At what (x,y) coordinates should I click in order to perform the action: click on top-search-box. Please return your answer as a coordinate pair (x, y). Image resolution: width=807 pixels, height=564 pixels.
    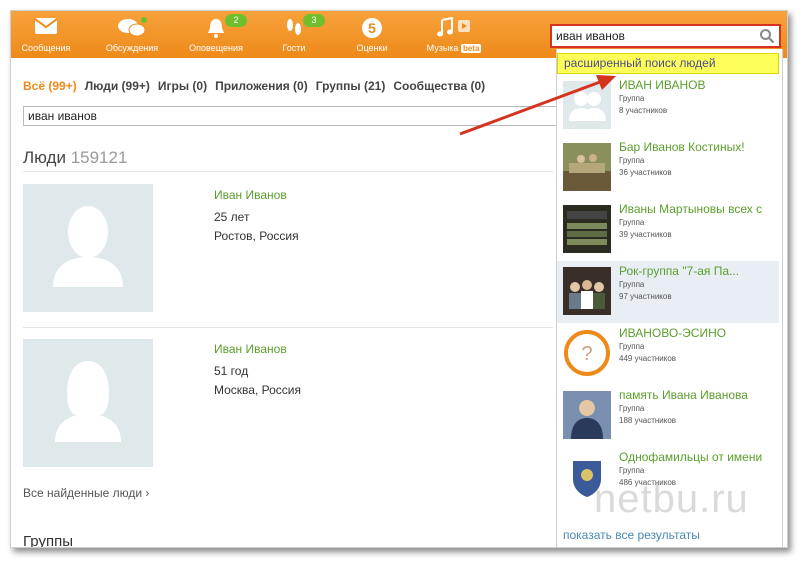
    Looking at the image, I should click on (665, 36).